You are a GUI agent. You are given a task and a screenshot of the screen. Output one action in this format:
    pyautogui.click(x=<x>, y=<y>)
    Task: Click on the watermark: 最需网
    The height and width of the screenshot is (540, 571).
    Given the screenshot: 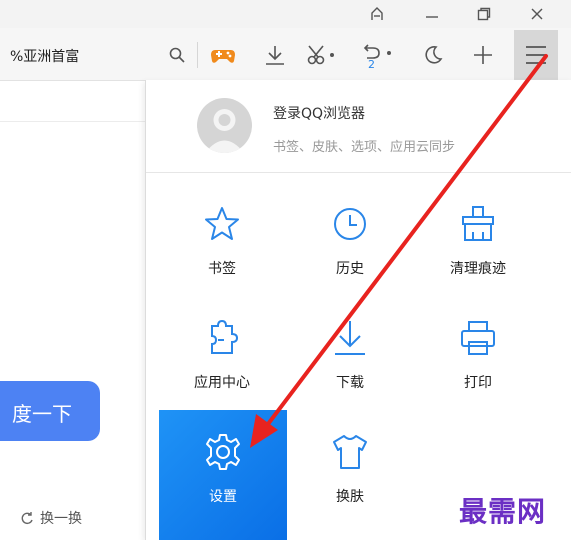 What is the action you would take?
    pyautogui.click(x=503, y=511)
    